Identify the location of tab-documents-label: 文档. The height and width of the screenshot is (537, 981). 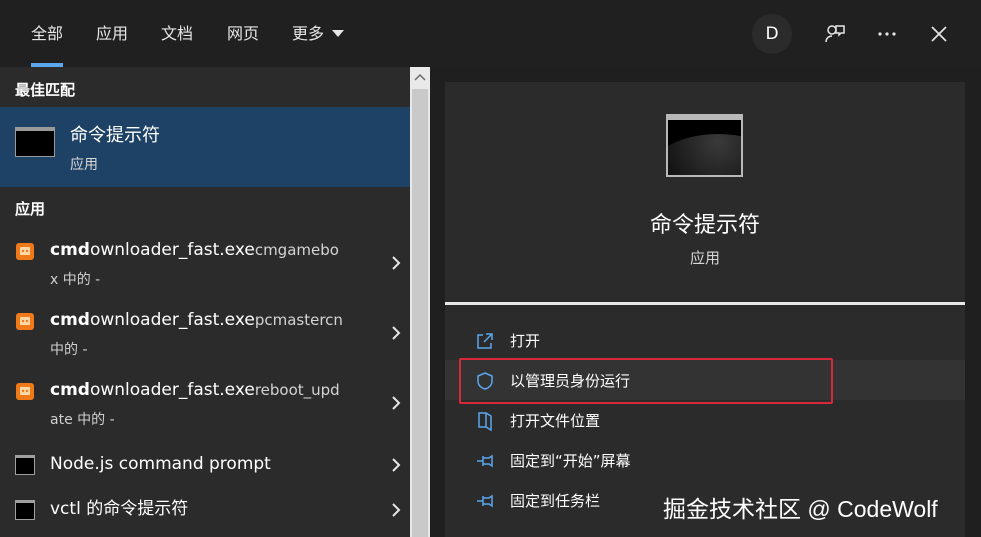
(177, 33).